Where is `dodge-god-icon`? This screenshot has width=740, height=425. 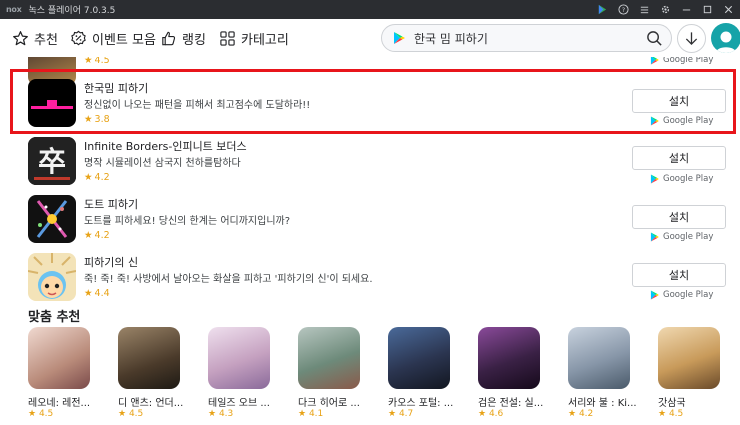
dodge-god-icon is located at coordinates (52, 277).